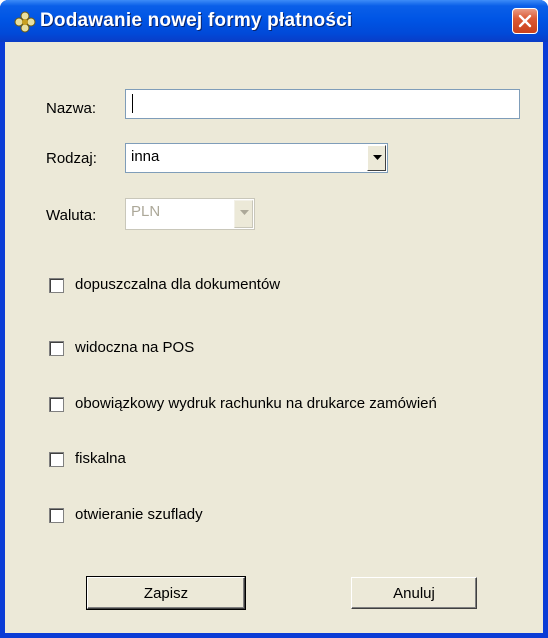 The image size is (548, 638). What do you see at coordinates (56, 404) in the screenshot?
I see `checkbox-wydruk-rachunku` at bounding box center [56, 404].